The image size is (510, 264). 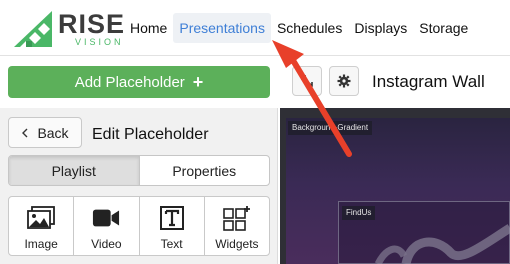 I want to click on back-label: Back, so click(x=53, y=132).